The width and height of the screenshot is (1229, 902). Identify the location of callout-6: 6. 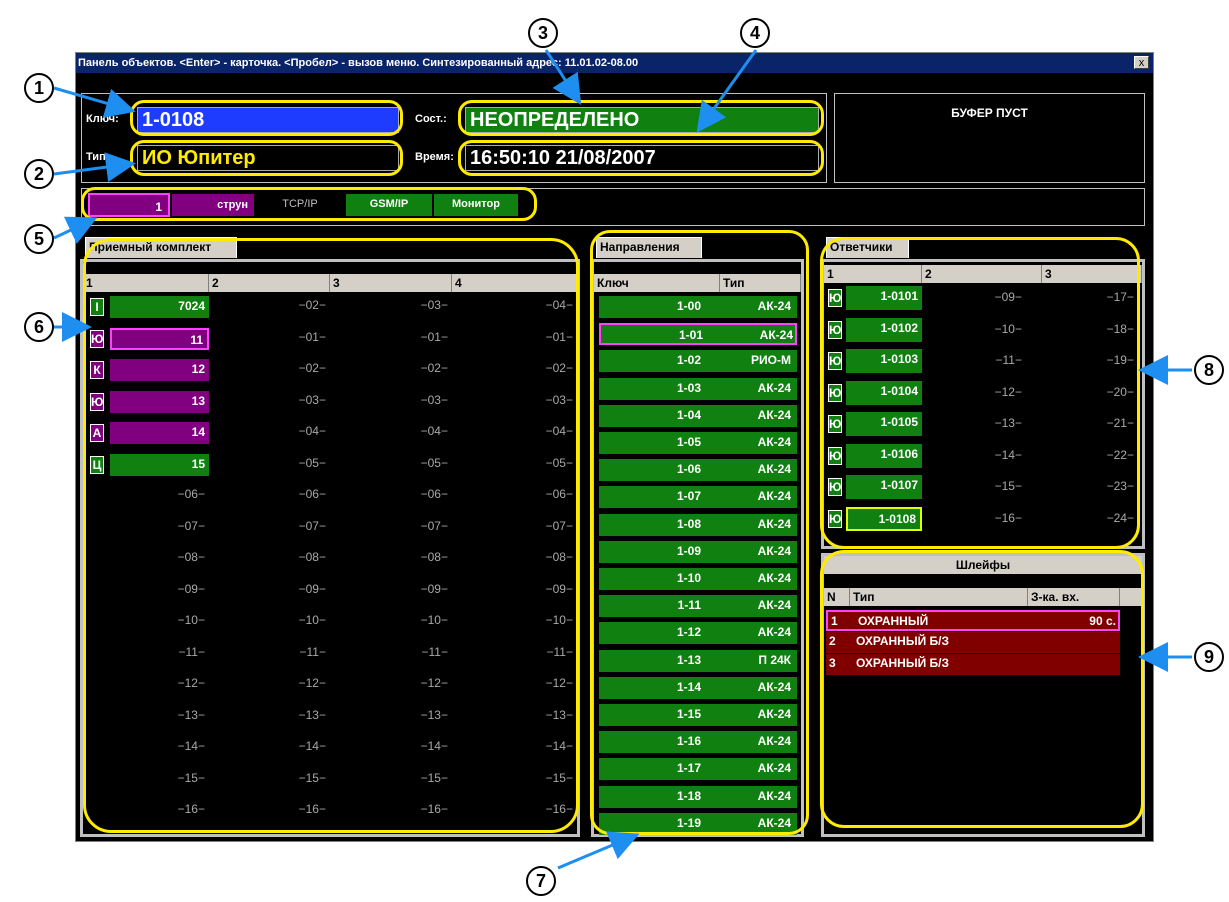
(39, 327).